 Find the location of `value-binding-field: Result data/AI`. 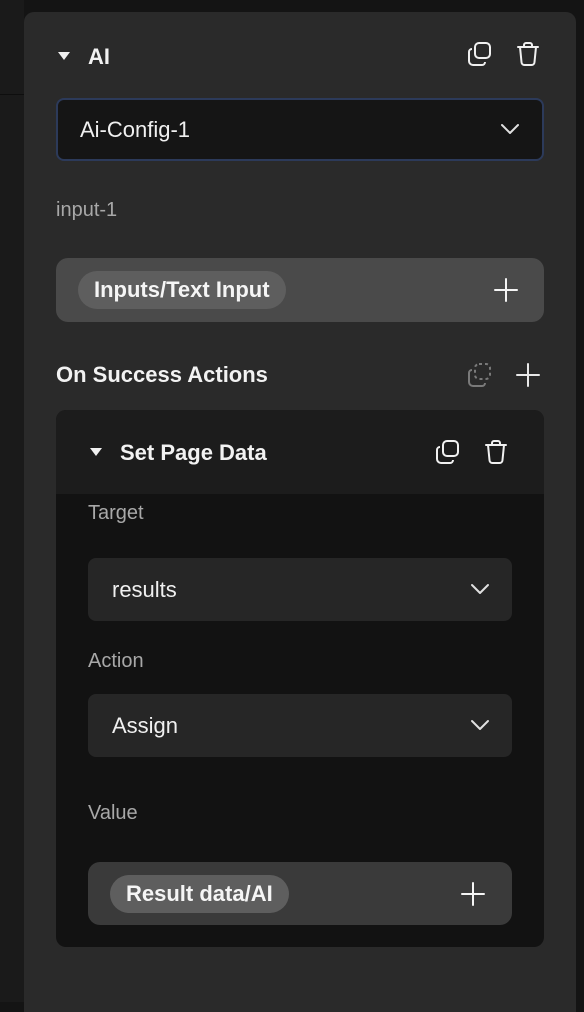

value-binding-field: Result data/AI is located at coordinates (300, 893).